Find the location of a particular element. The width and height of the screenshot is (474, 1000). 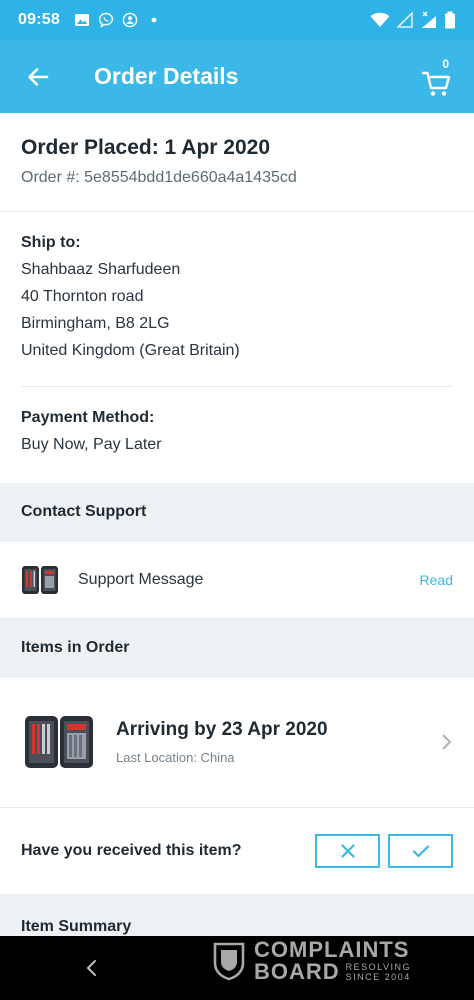

recipient-name: Shahbaaz Sharfudeen is located at coordinates (101, 269).